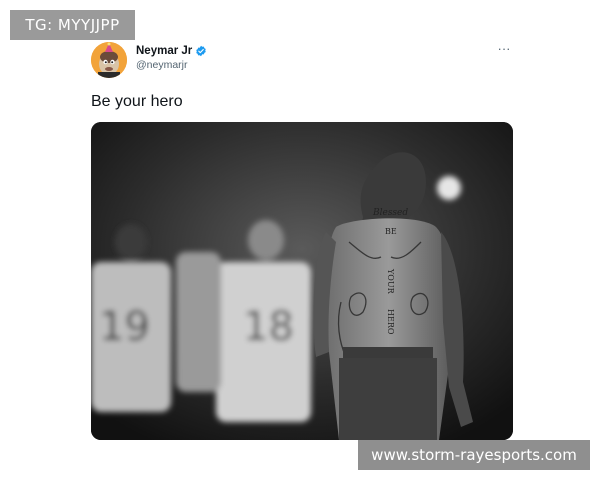  What do you see at coordinates (390, 322) in the screenshot?
I see `tattoo-hero: HERO` at bounding box center [390, 322].